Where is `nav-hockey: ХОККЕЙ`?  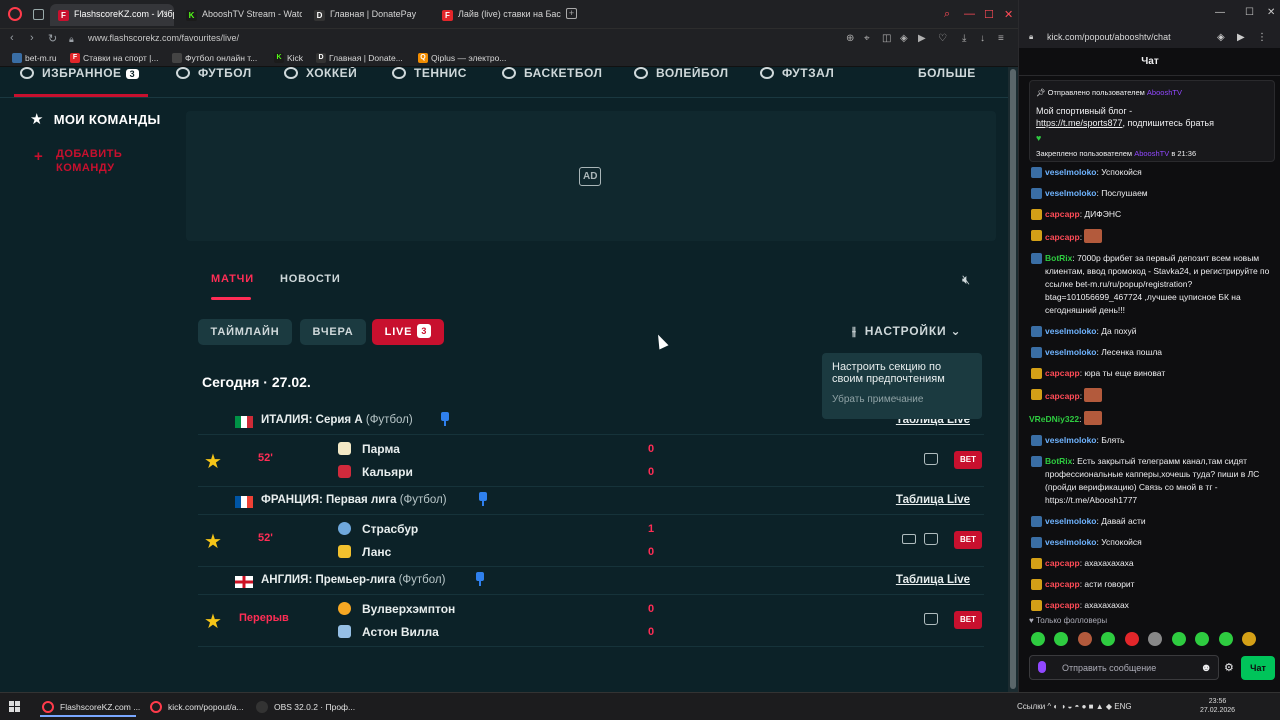
nav-hockey: ХОККЕЙ is located at coordinates (320, 73).